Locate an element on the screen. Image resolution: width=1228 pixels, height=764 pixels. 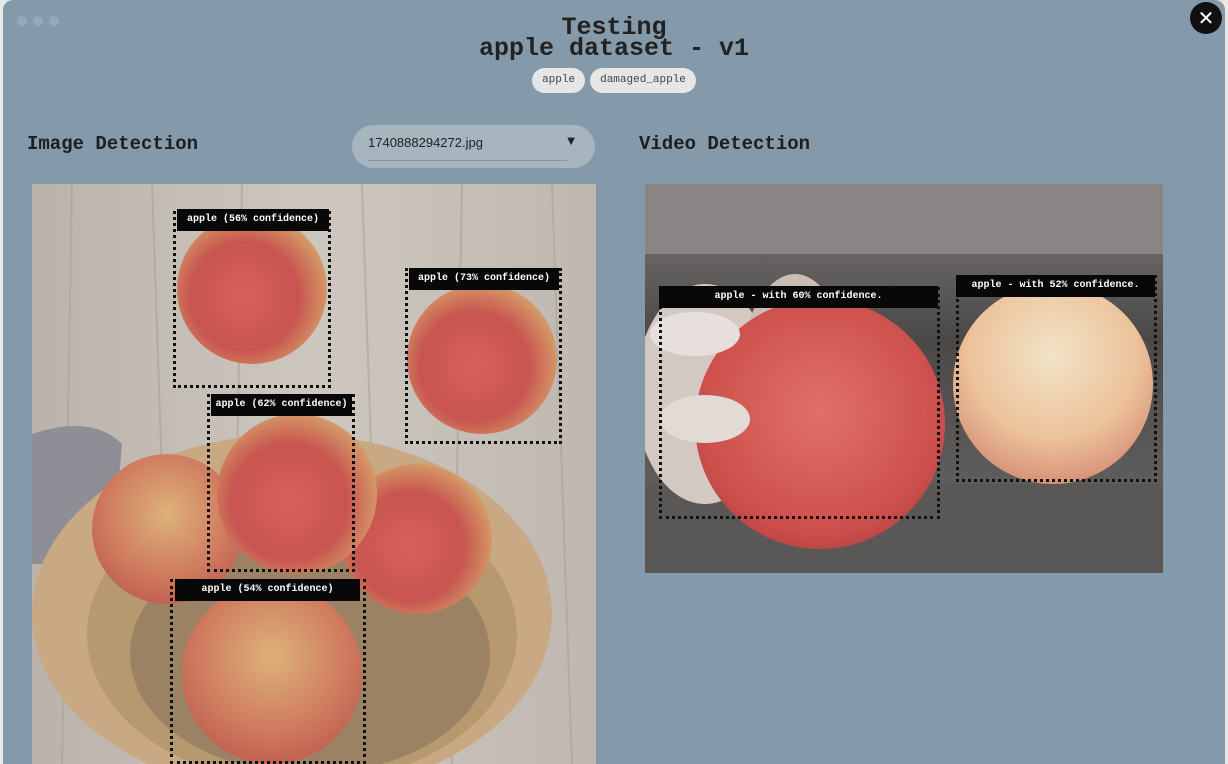
class-chip-apple: apple is located at coordinates (559, 80).